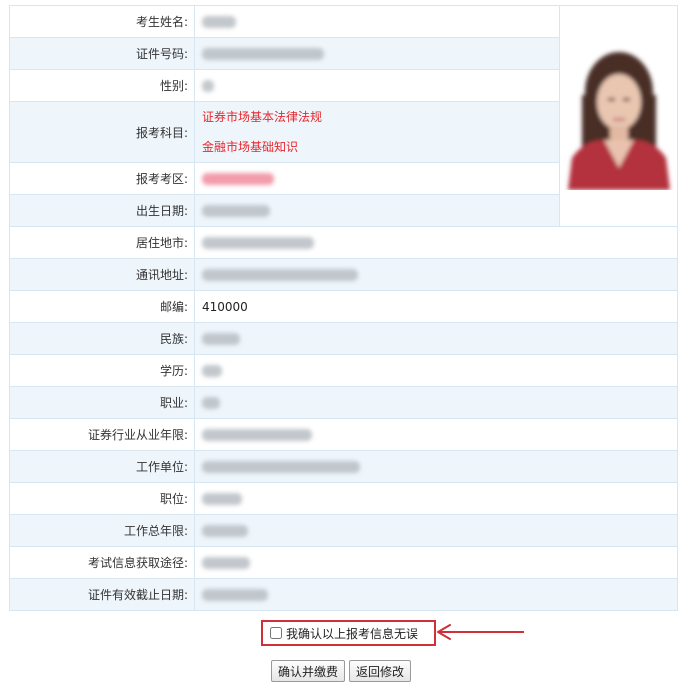  I want to click on exam-area-value, so click(377, 178).